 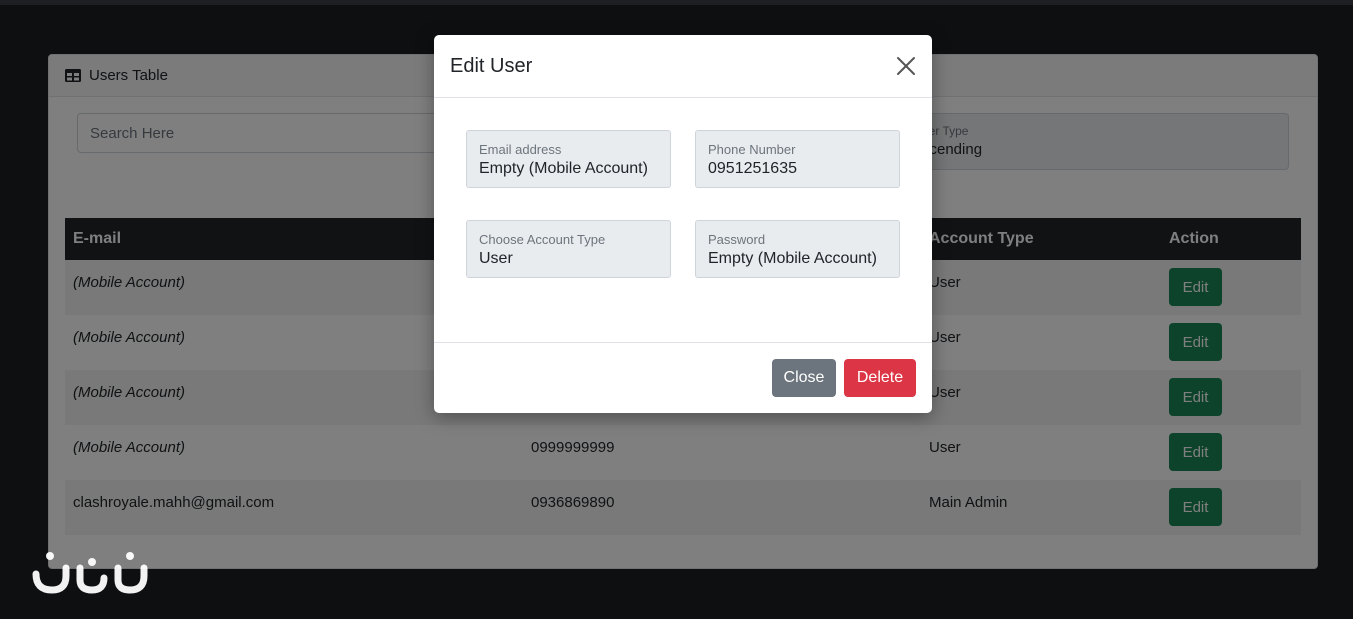 I want to click on account-type-select: Choose Account Type User, so click(x=568, y=249).